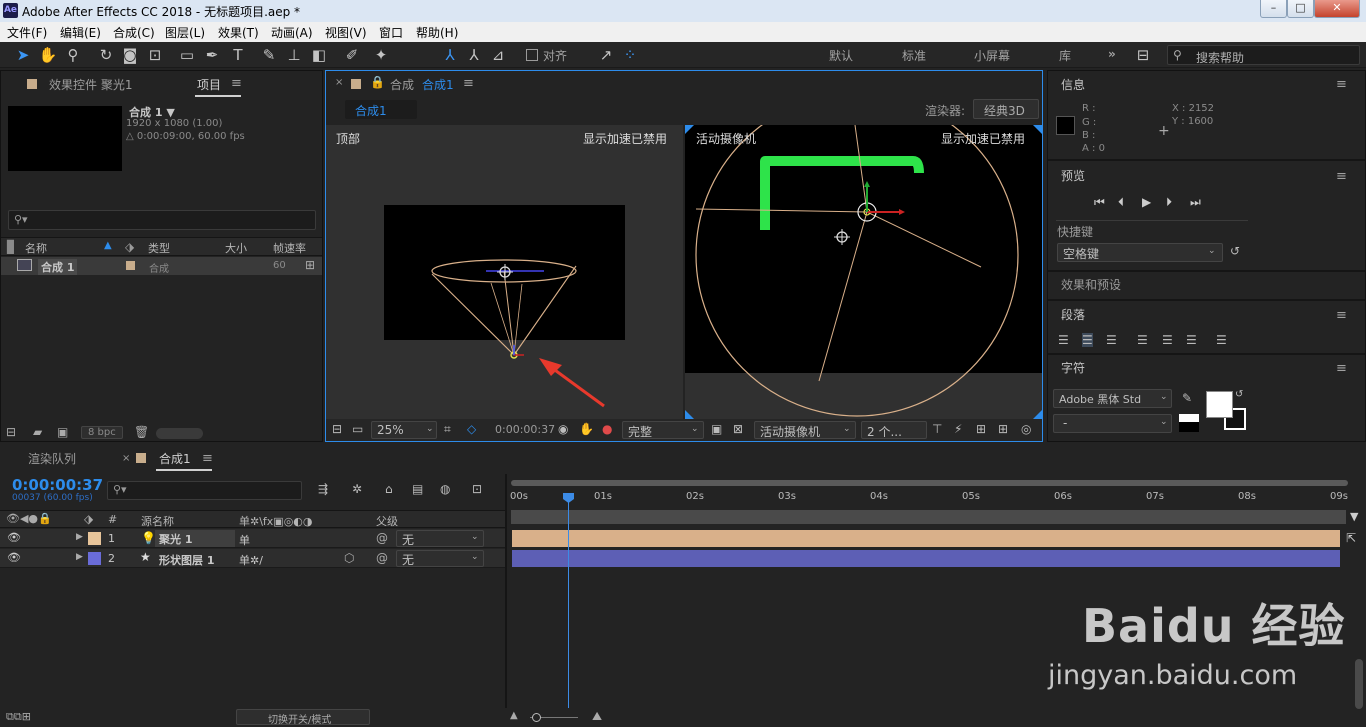 Image resolution: width=1366 pixels, height=727 pixels. Describe the element at coordinates (112, 519) in the screenshot. I see `col-number: #` at that location.